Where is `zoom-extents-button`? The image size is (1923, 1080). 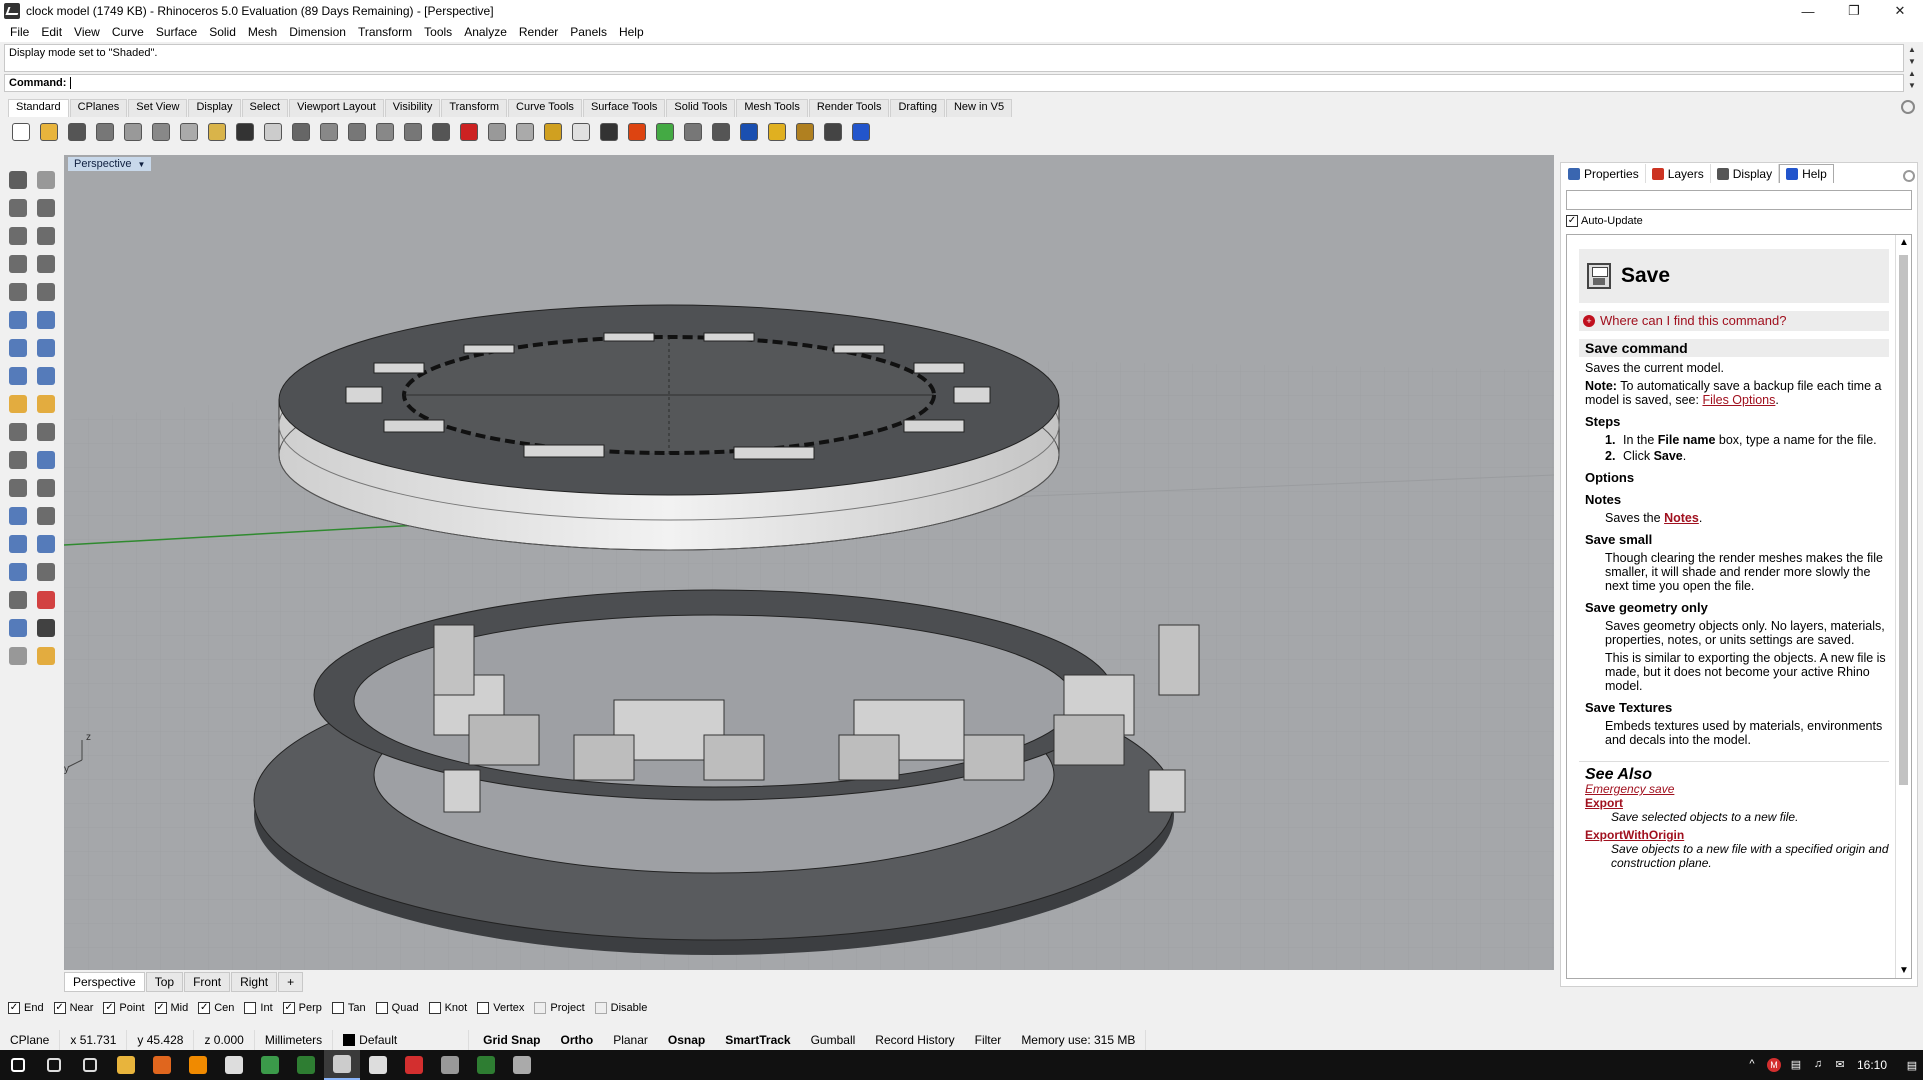
zoom-extents-button is located at coordinates (385, 132).